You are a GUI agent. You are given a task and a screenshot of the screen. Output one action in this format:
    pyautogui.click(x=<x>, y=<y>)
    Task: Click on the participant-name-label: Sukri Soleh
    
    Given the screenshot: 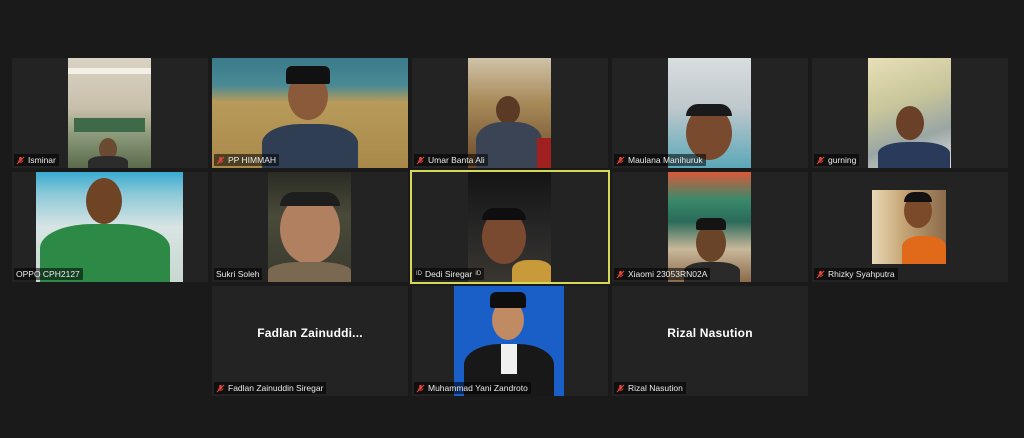 What is the action you would take?
    pyautogui.click(x=238, y=274)
    